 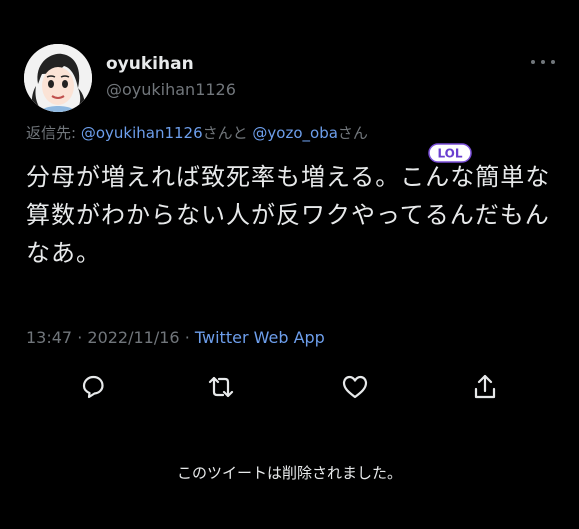 I want to click on lol-sticker-text: LOL, so click(x=449, y=154).